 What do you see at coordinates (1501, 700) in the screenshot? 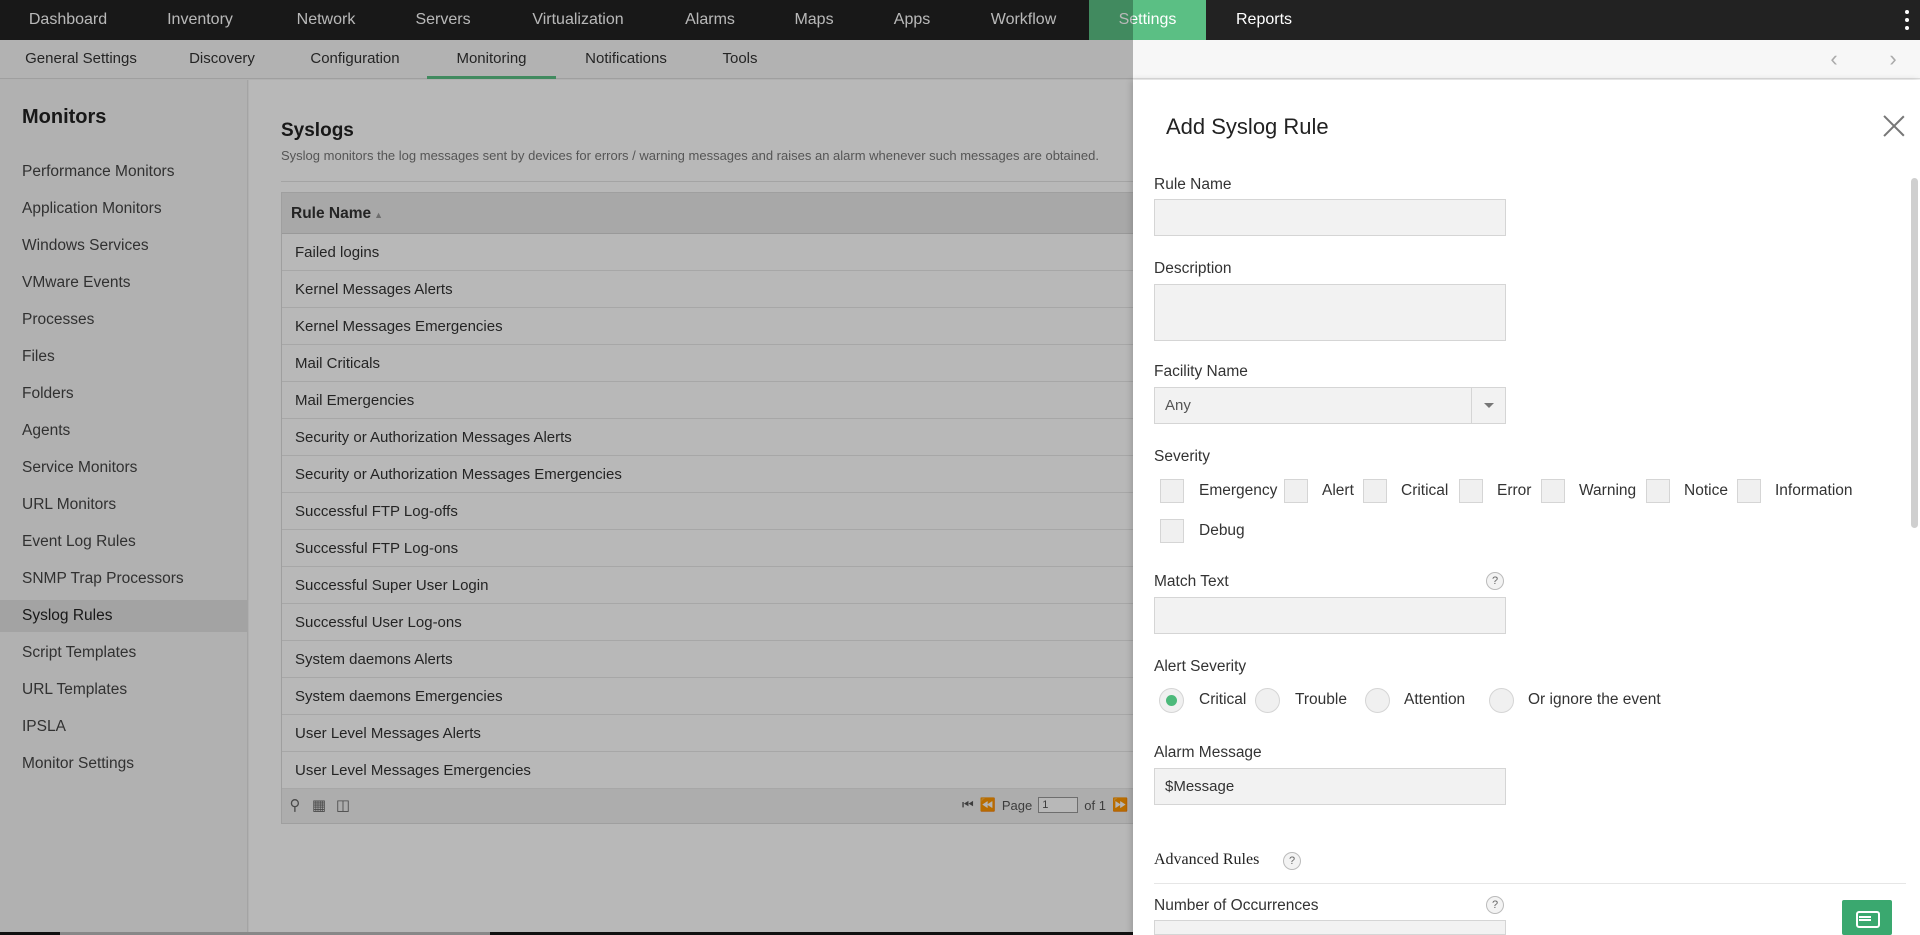
I see `alert-ignore-radio` at bounding box center [1501, 700].